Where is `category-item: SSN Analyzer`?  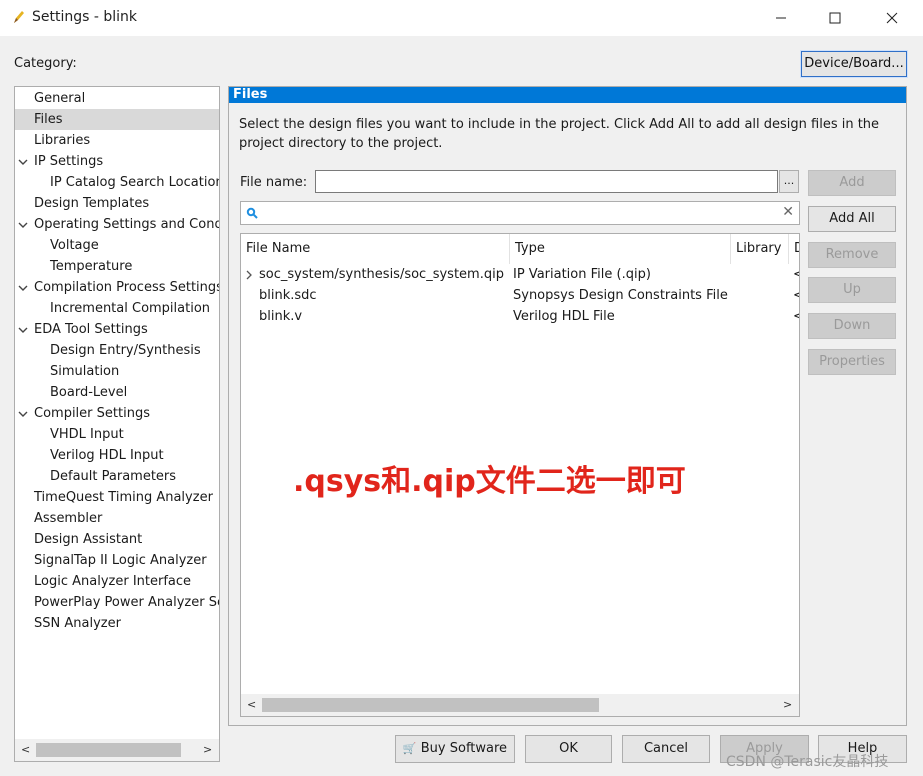 category-item: SSN Analyzer is located at coordinates (117, 623).